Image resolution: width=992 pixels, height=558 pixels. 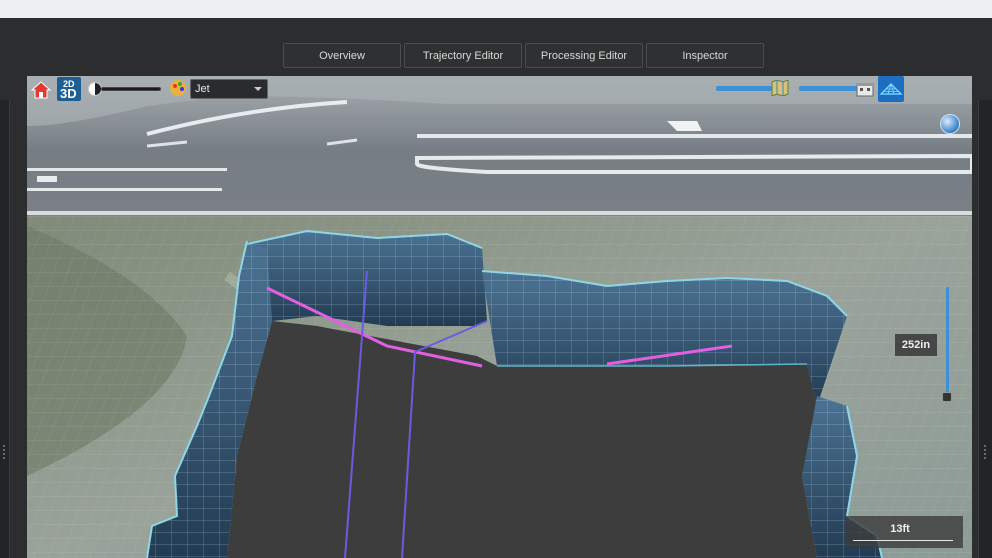 What do you see at coordinates (202, 89) in the screenshot?
I see `colormap-value: Jet` at bounding box center [202, 89].